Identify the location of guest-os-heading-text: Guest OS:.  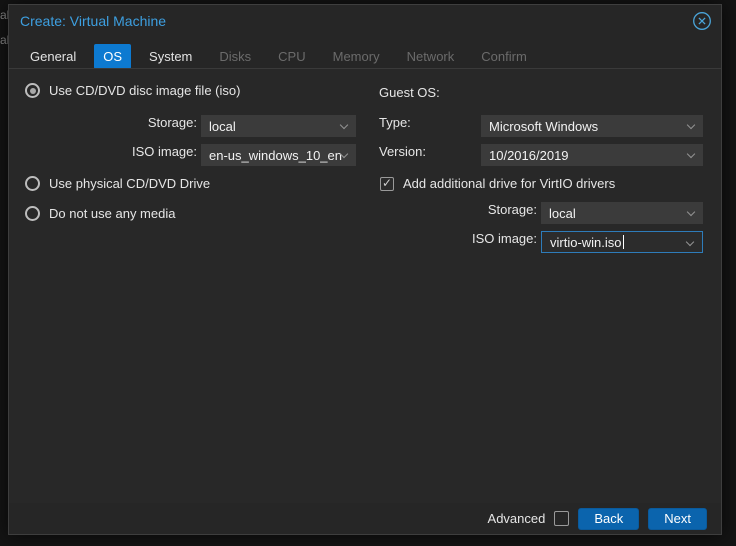
(409, 92).